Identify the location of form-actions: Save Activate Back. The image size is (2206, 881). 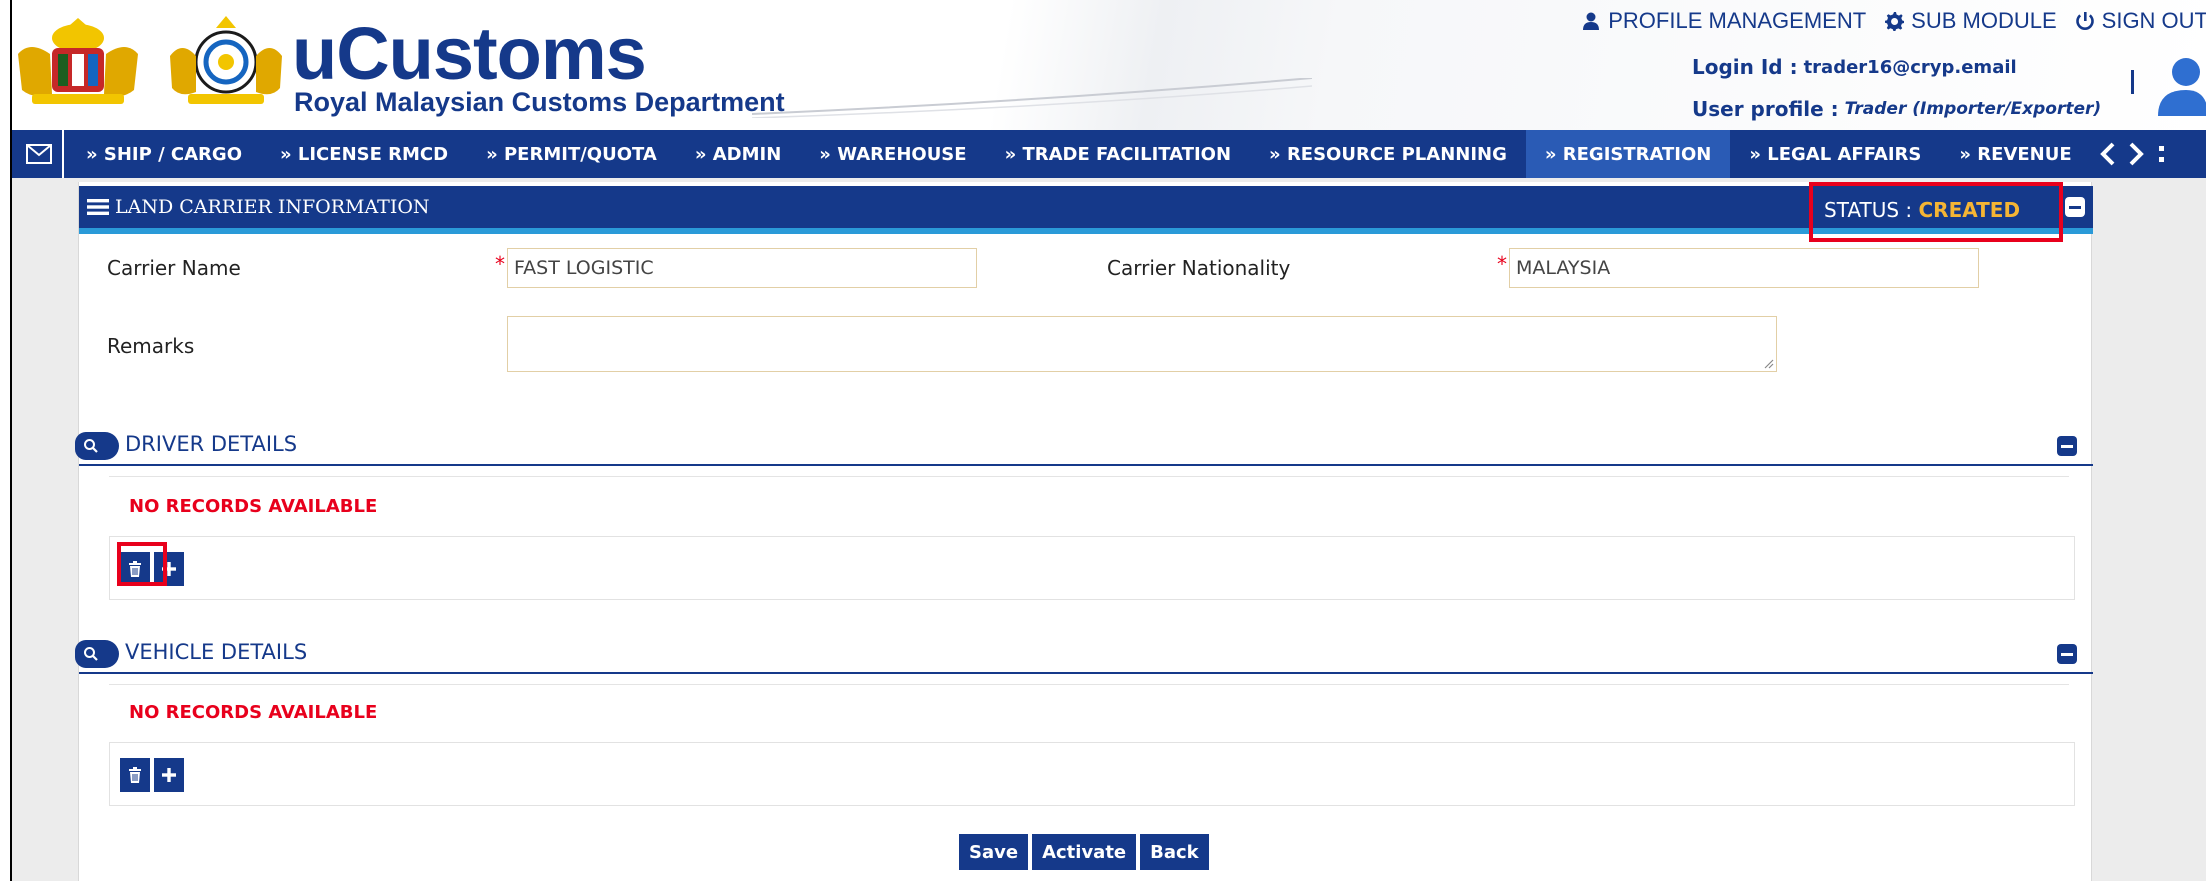
(1084, 852).